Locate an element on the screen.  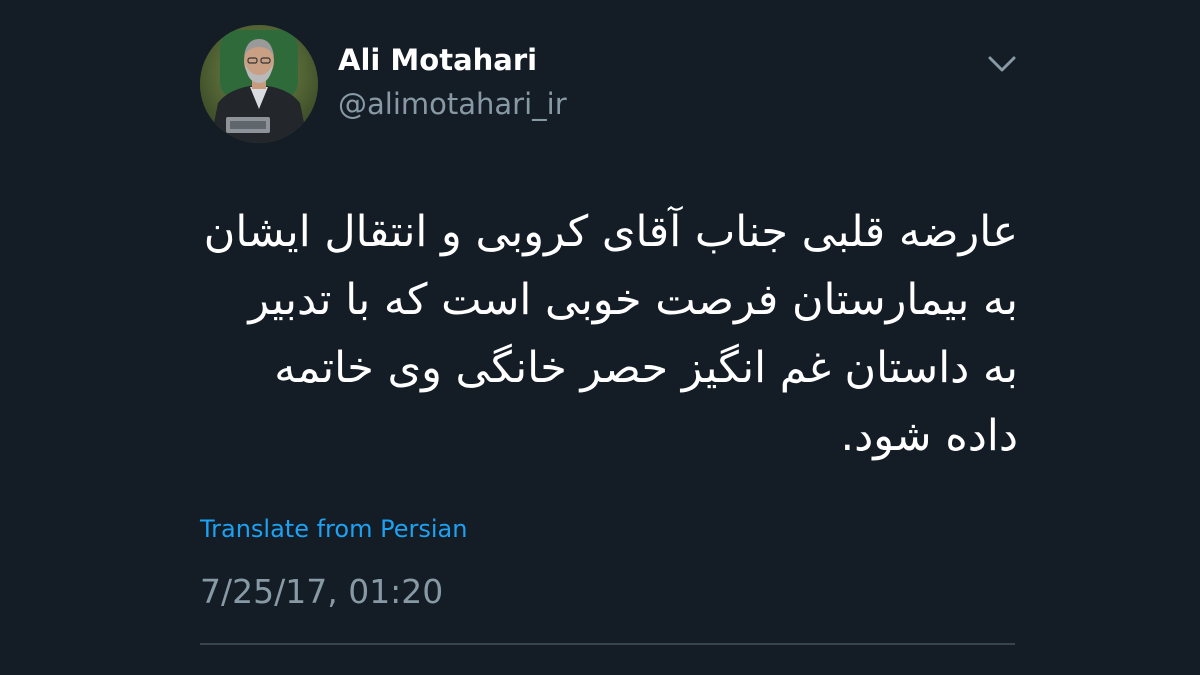
divider is located at coordinates (607, 644).